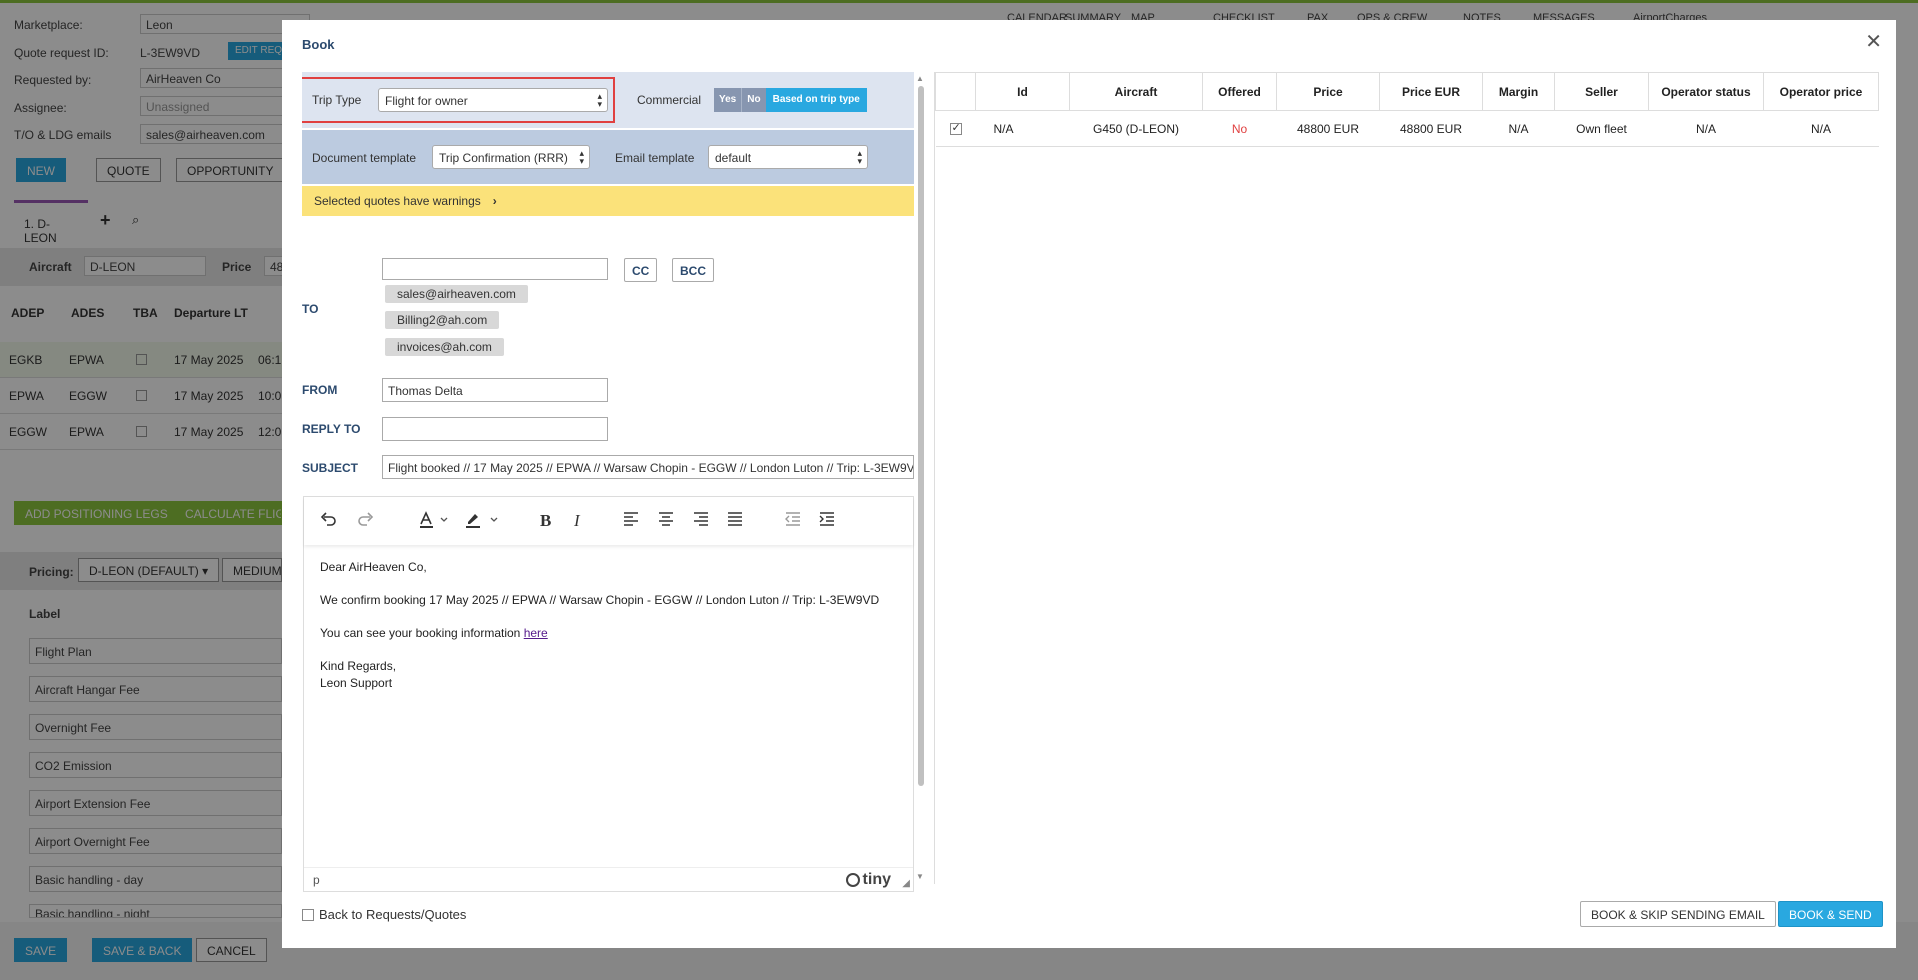 The height and width of the screenshot is (980, 1918). I want to click on checkbox-icon, so click(308, 914).